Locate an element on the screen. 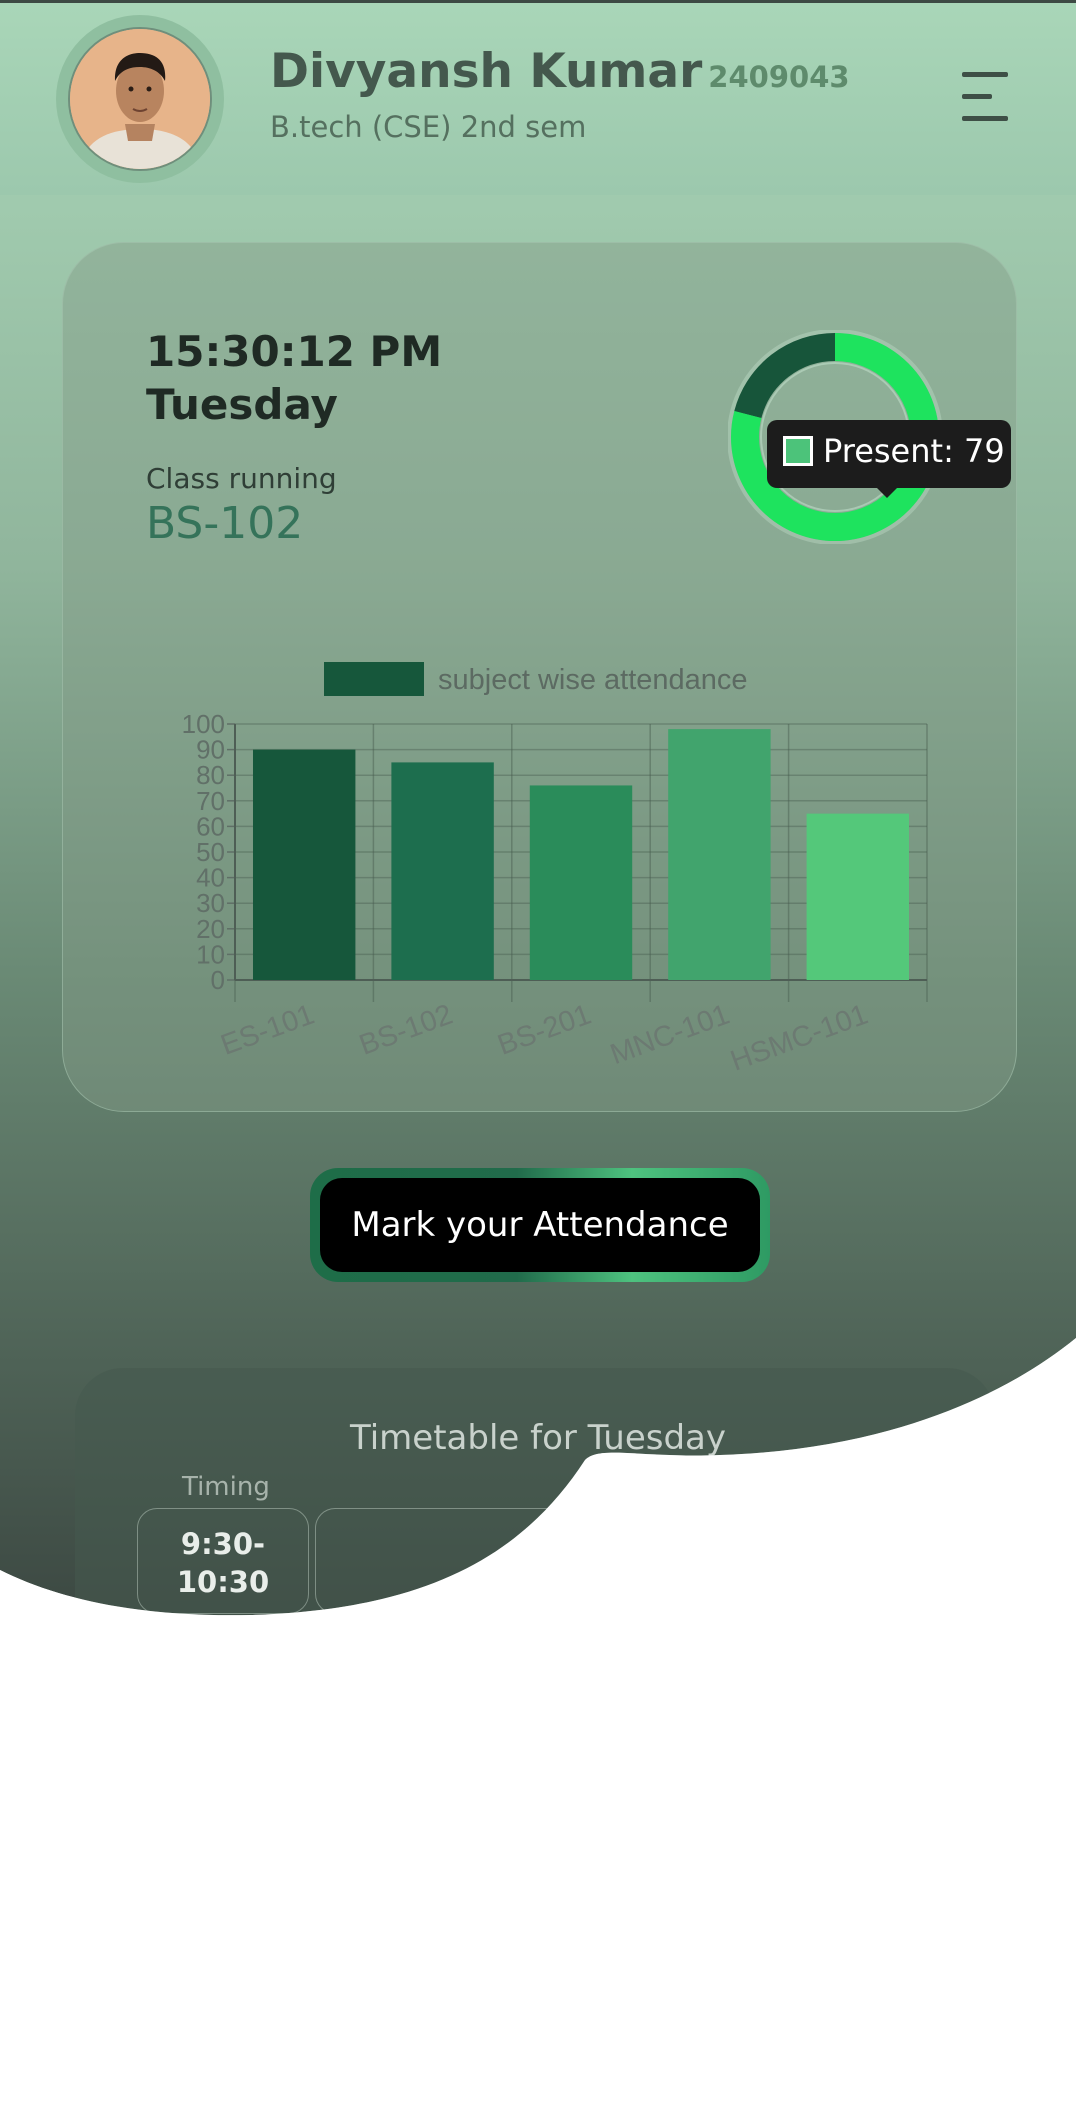  x-tick-label: BS-201 is located at coordinates (545, 1030).